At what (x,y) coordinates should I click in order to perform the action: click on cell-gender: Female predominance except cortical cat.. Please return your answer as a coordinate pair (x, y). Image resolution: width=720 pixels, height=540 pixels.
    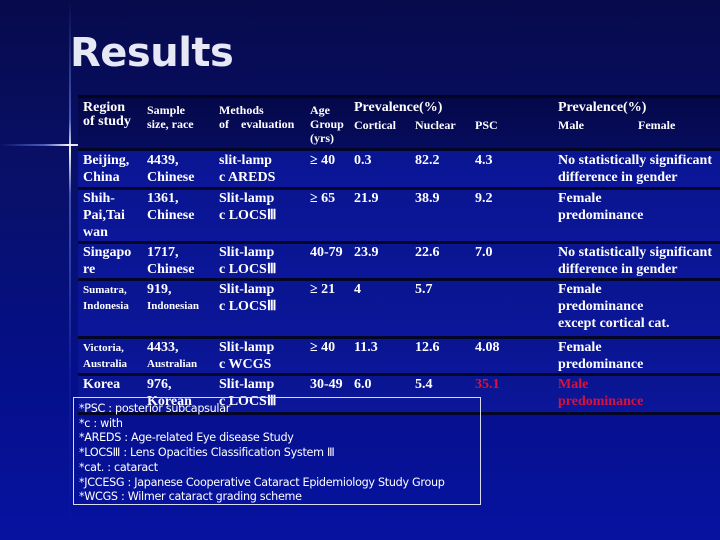
    Looking at the image, I should click on (614, 306).